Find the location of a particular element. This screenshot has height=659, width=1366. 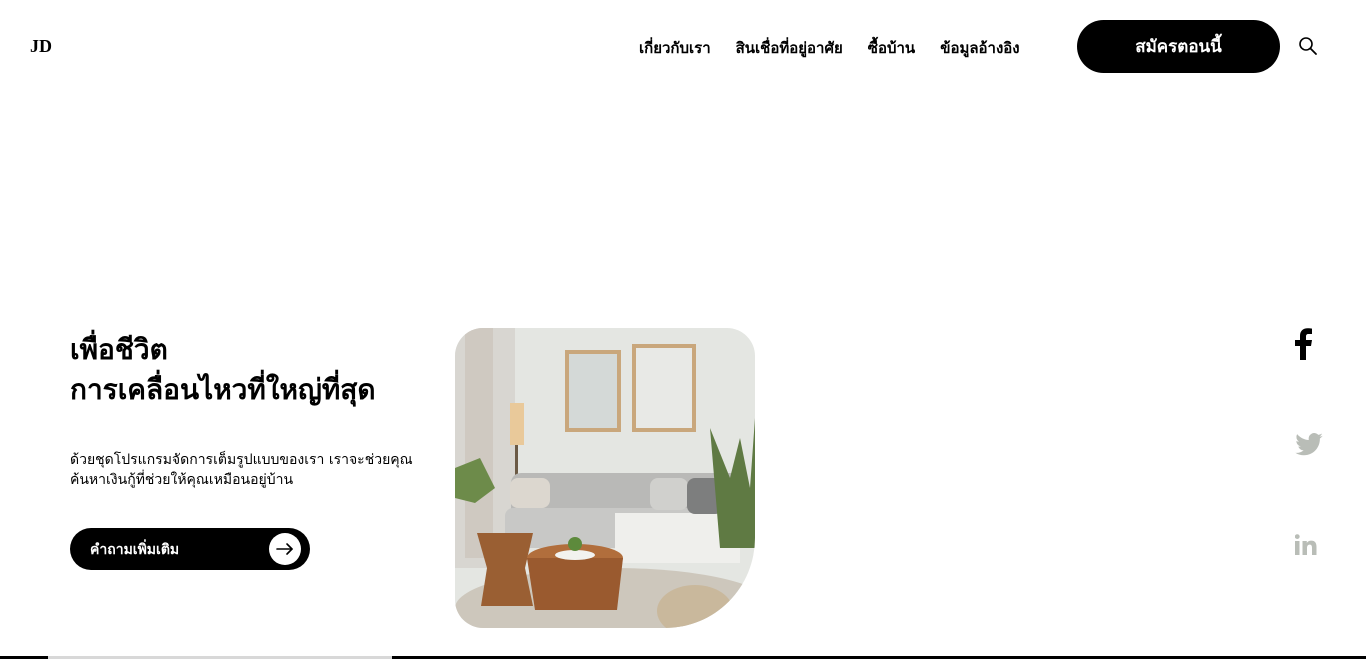

more-questions-label: คำถามเพิ่มเติม is located at coordinates (135, 550).